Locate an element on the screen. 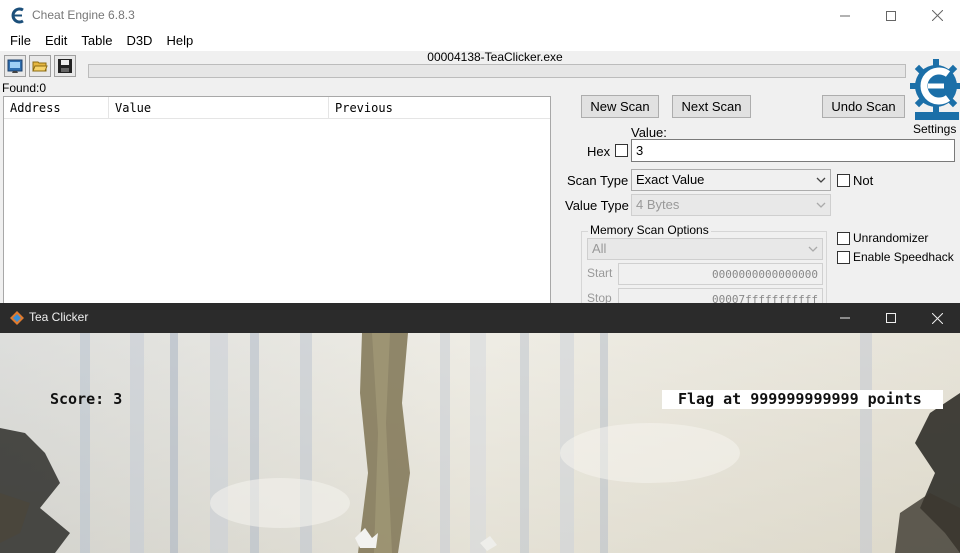 The width and height of the screenshot is (960, 553). score-display: Score: 3 is located at coordinates (86, 399).